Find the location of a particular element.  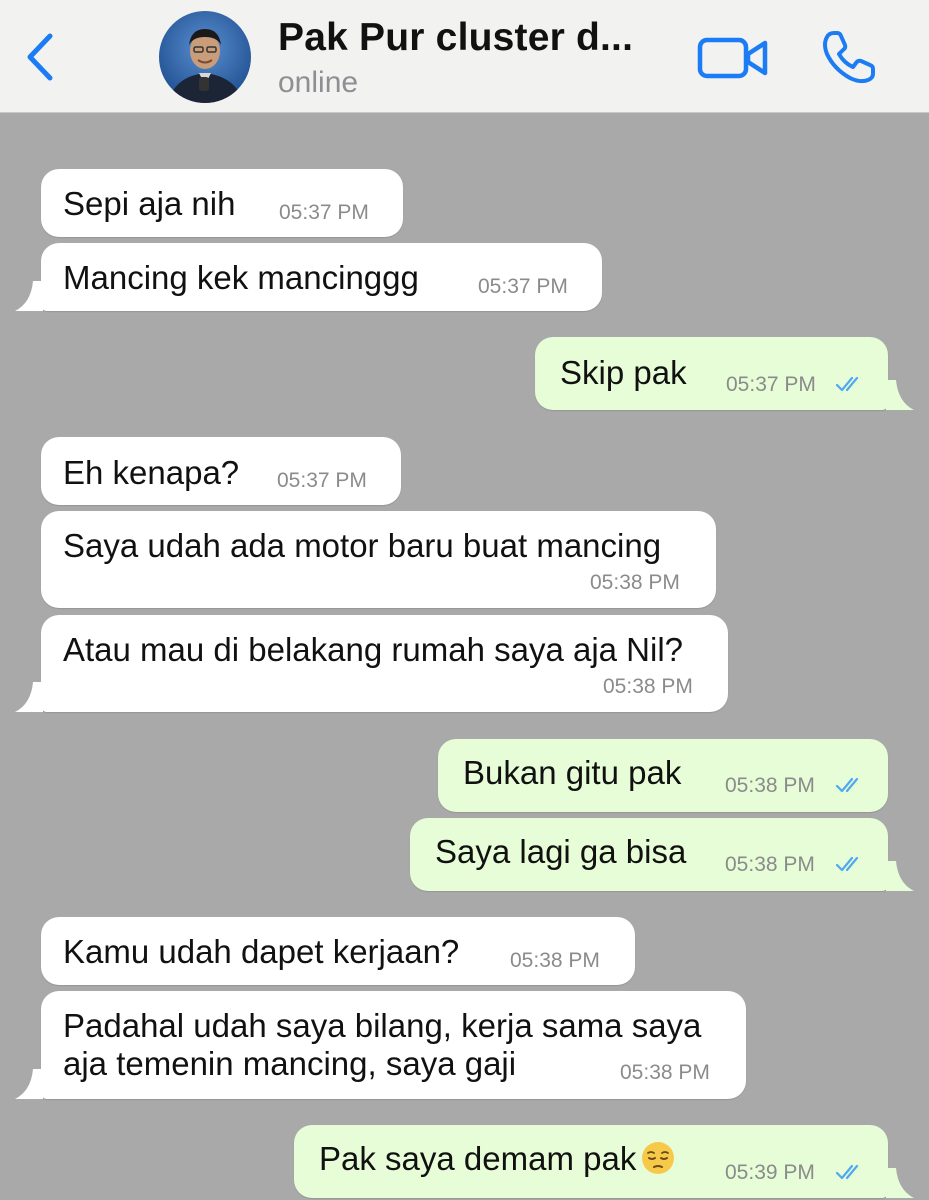

outgoing-message: Skip pak 05:37 PM is located at coordinates (724, 373).